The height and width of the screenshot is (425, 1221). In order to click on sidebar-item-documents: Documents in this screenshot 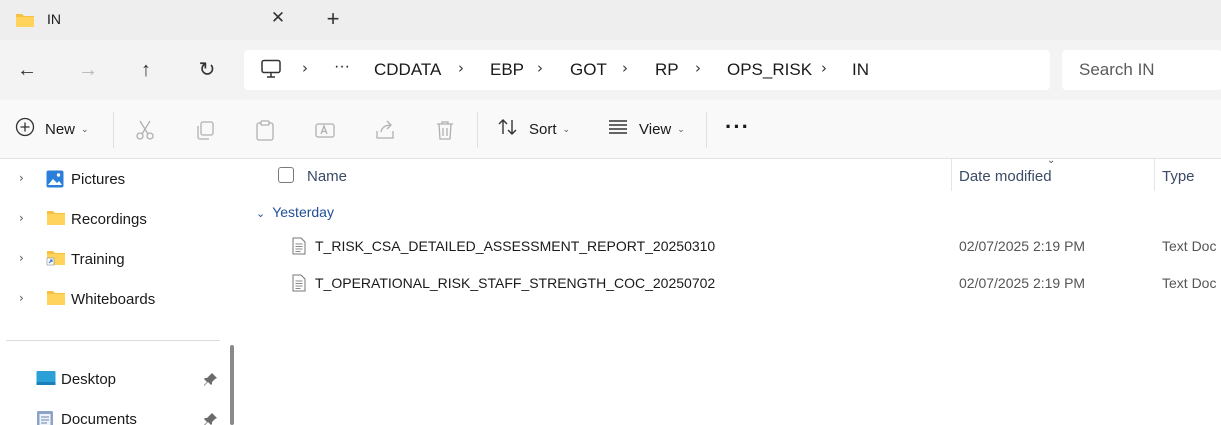, I will do `click(111, 412)`.